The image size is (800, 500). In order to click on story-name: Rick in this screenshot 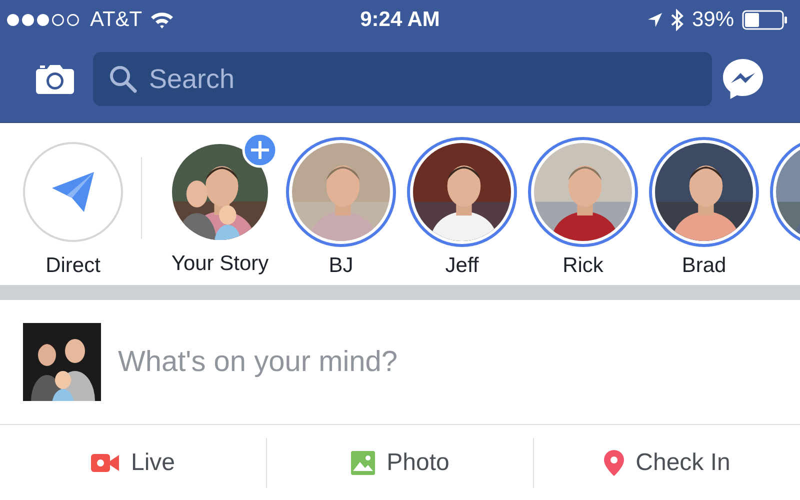, I will do `click(583, 266)`.